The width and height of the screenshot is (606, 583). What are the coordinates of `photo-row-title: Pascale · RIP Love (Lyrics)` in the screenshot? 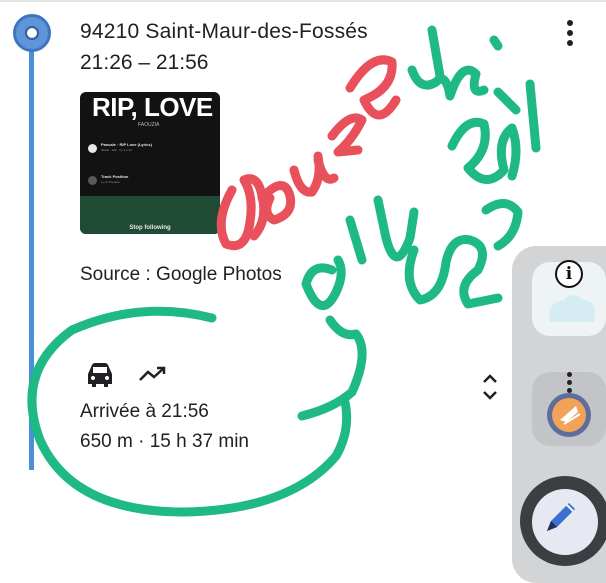 It's located at (126, 144).